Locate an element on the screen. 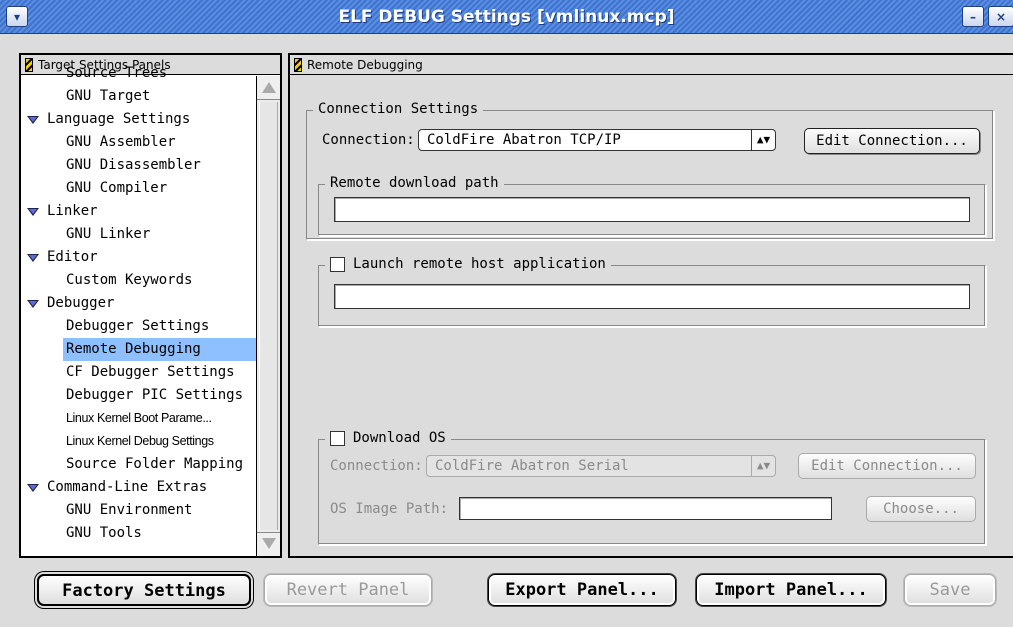  tree-item: Source Folder Mapping is located at coordinates (139, 464).